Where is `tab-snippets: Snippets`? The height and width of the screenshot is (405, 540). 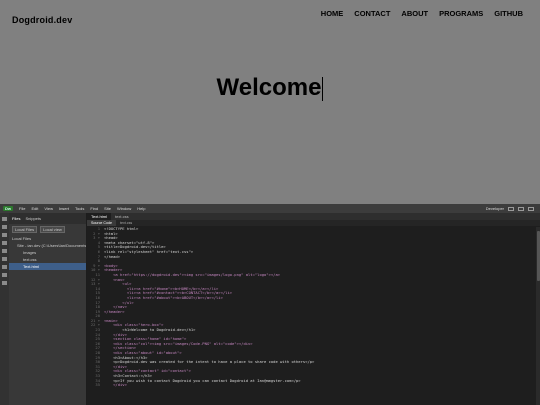
tab-snippets: Snippets is located at coordinates (33, 218).